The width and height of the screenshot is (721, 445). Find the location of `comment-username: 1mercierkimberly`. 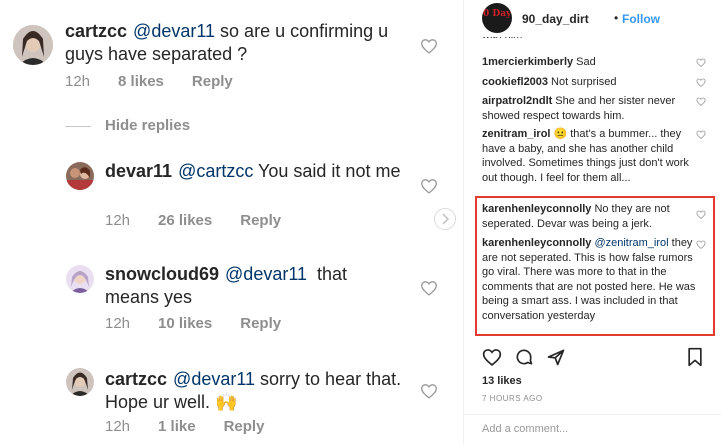

comment-username: 1mercierkimberly is located at coordinates (527, 62).